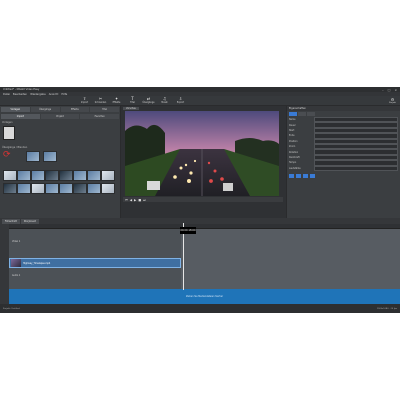 The image size is (400, 400). I want to click on toolbar-button-4: ⇄ Übergänge, so click(148, 101).